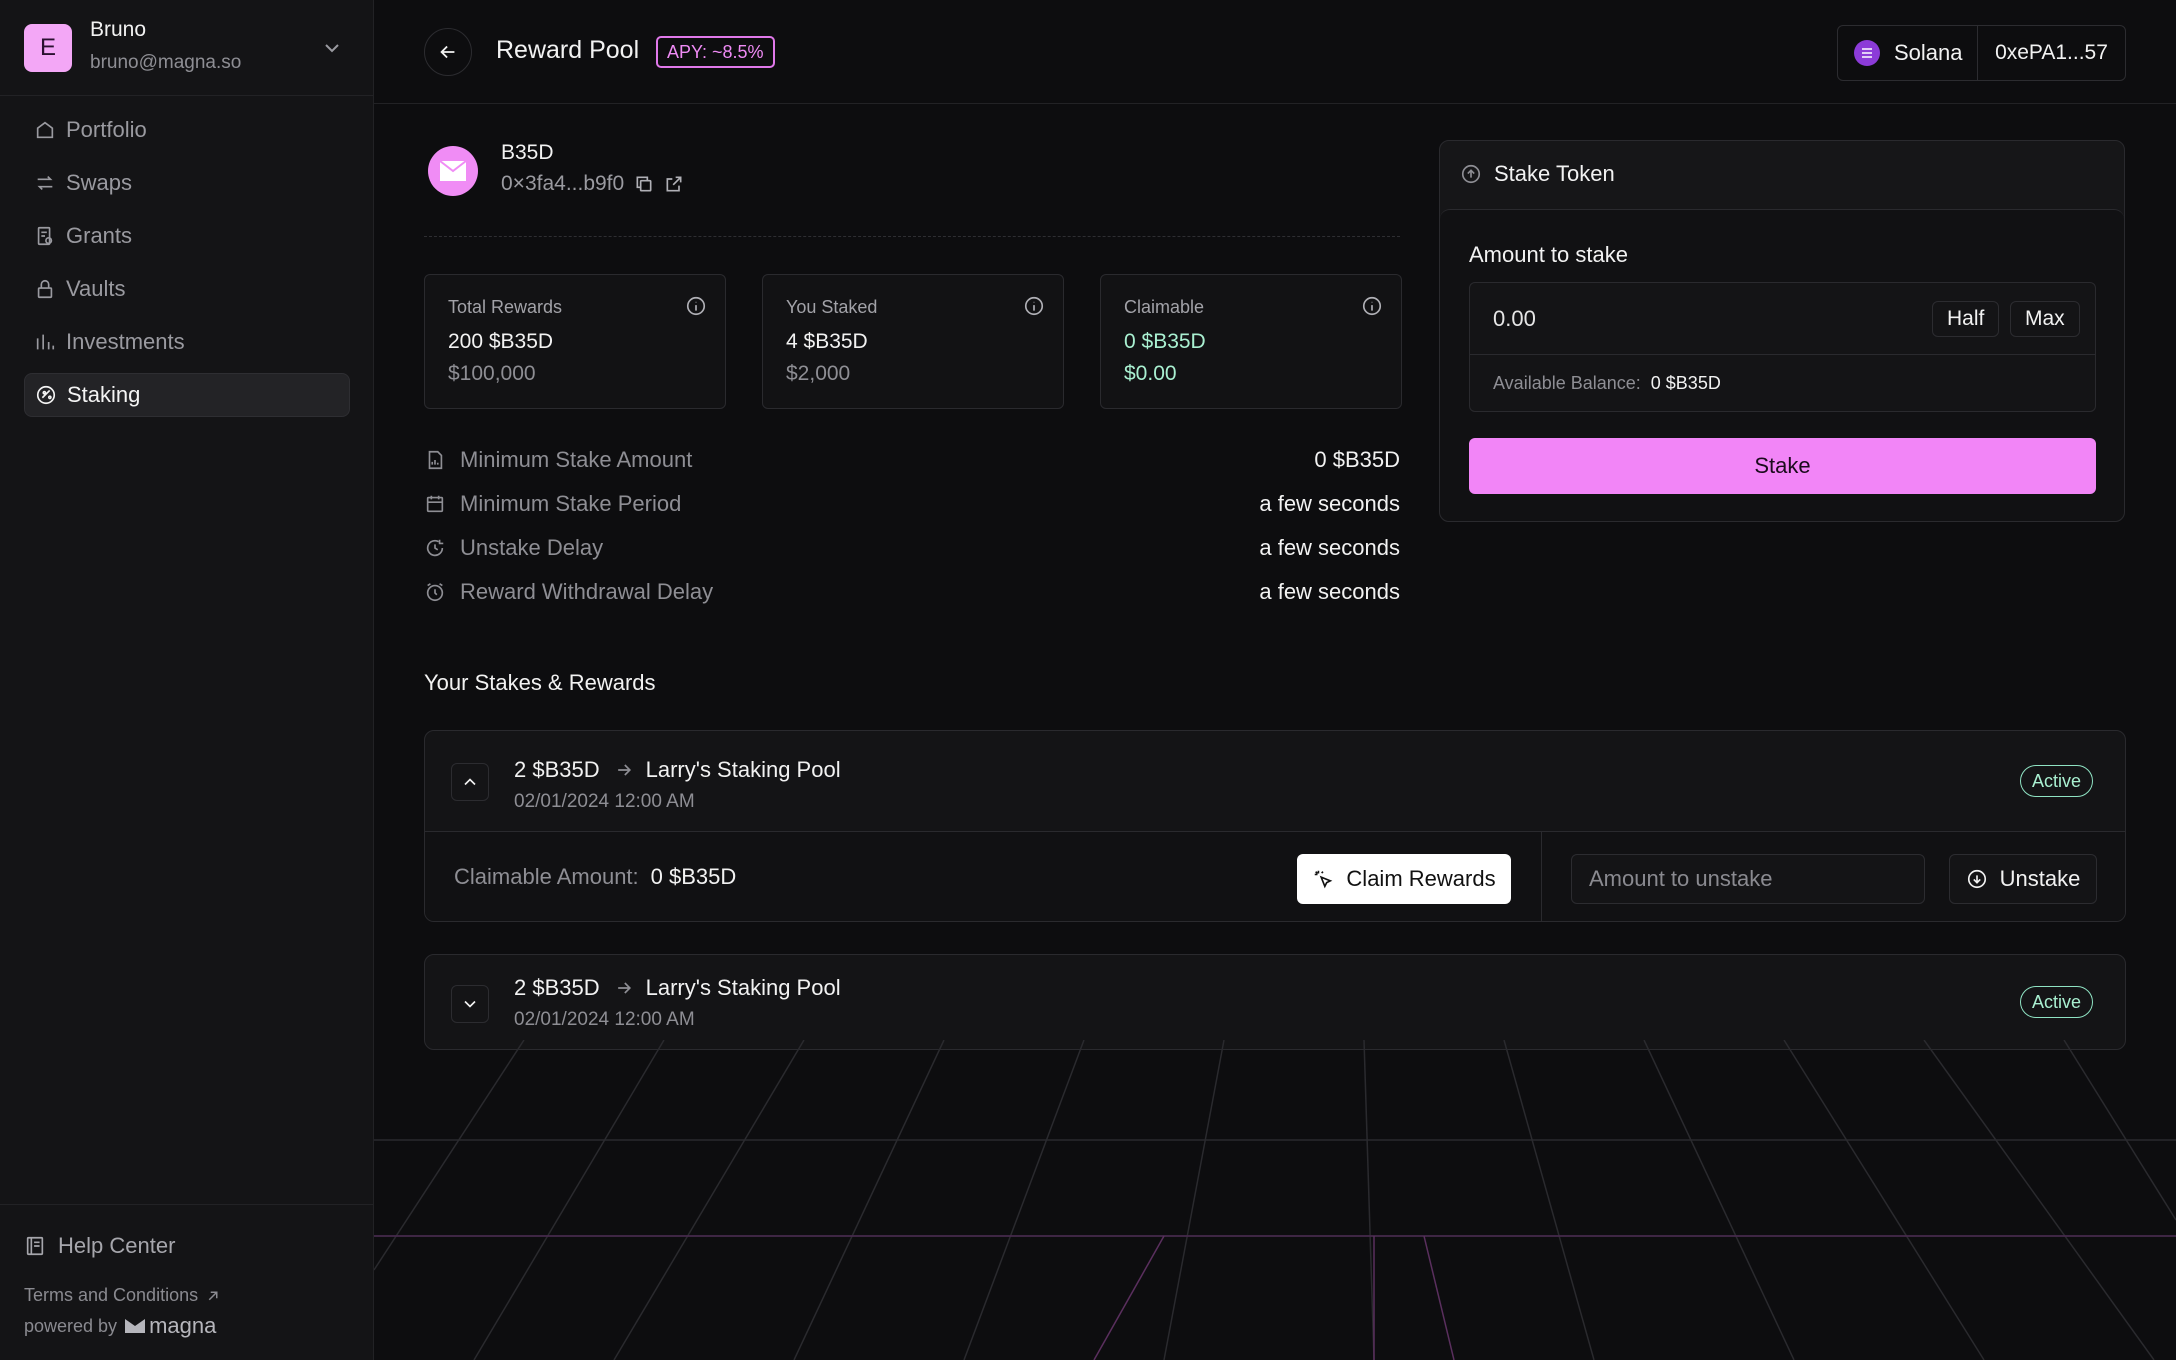 The image size is (2176, 1360). What do you see at coordinates (715, 52) in the screenshot?
I see `apy-badge: APY: ~8.5%` at bounding box center [715, 52].